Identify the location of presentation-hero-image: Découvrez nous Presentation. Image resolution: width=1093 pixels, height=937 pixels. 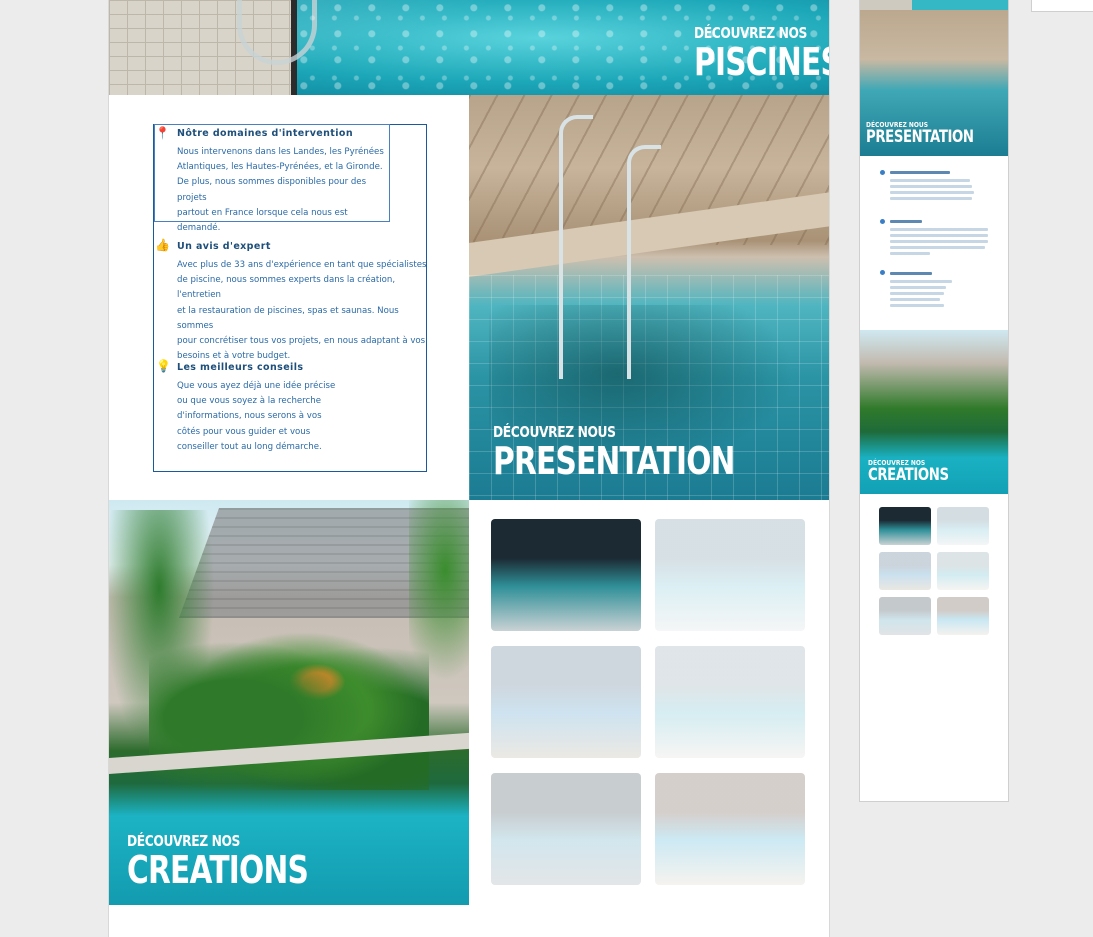
(649, 297).